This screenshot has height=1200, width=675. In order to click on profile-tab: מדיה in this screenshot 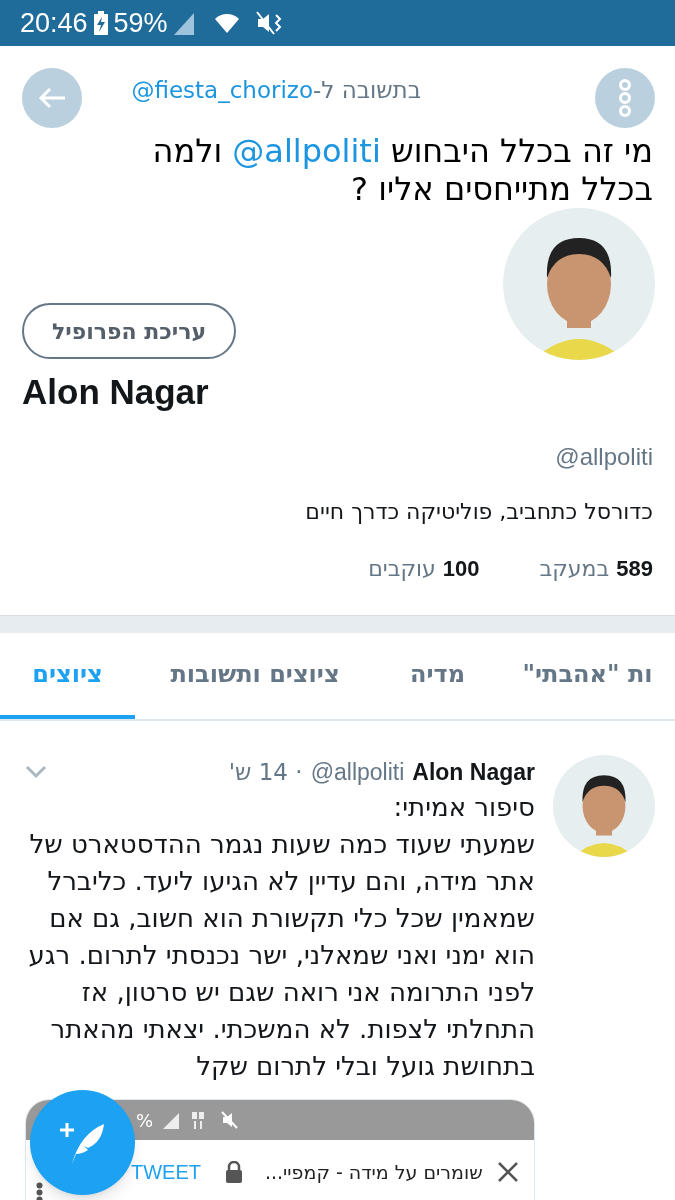, I will do `click(437, 675)`.